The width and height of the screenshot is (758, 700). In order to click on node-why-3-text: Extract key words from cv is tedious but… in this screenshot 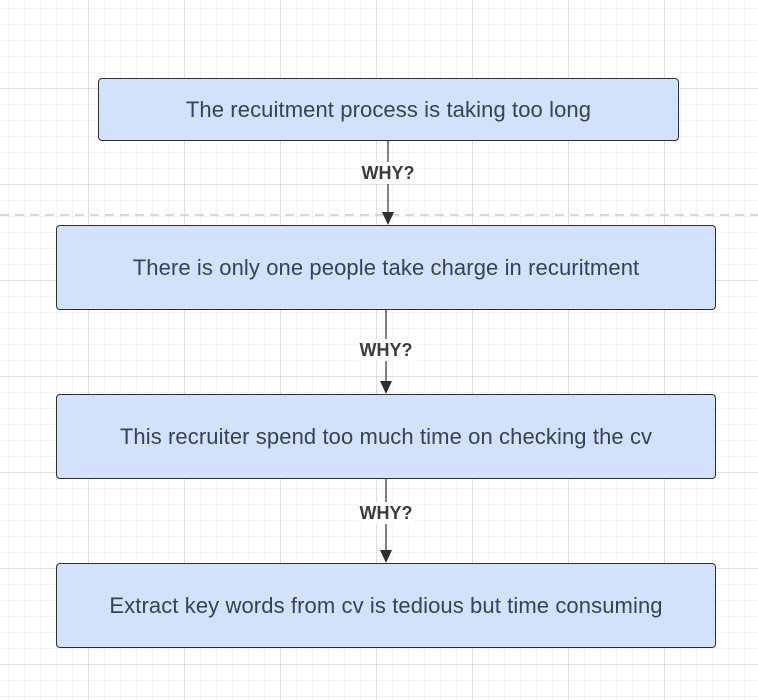, I will do `click(386, 605)`.